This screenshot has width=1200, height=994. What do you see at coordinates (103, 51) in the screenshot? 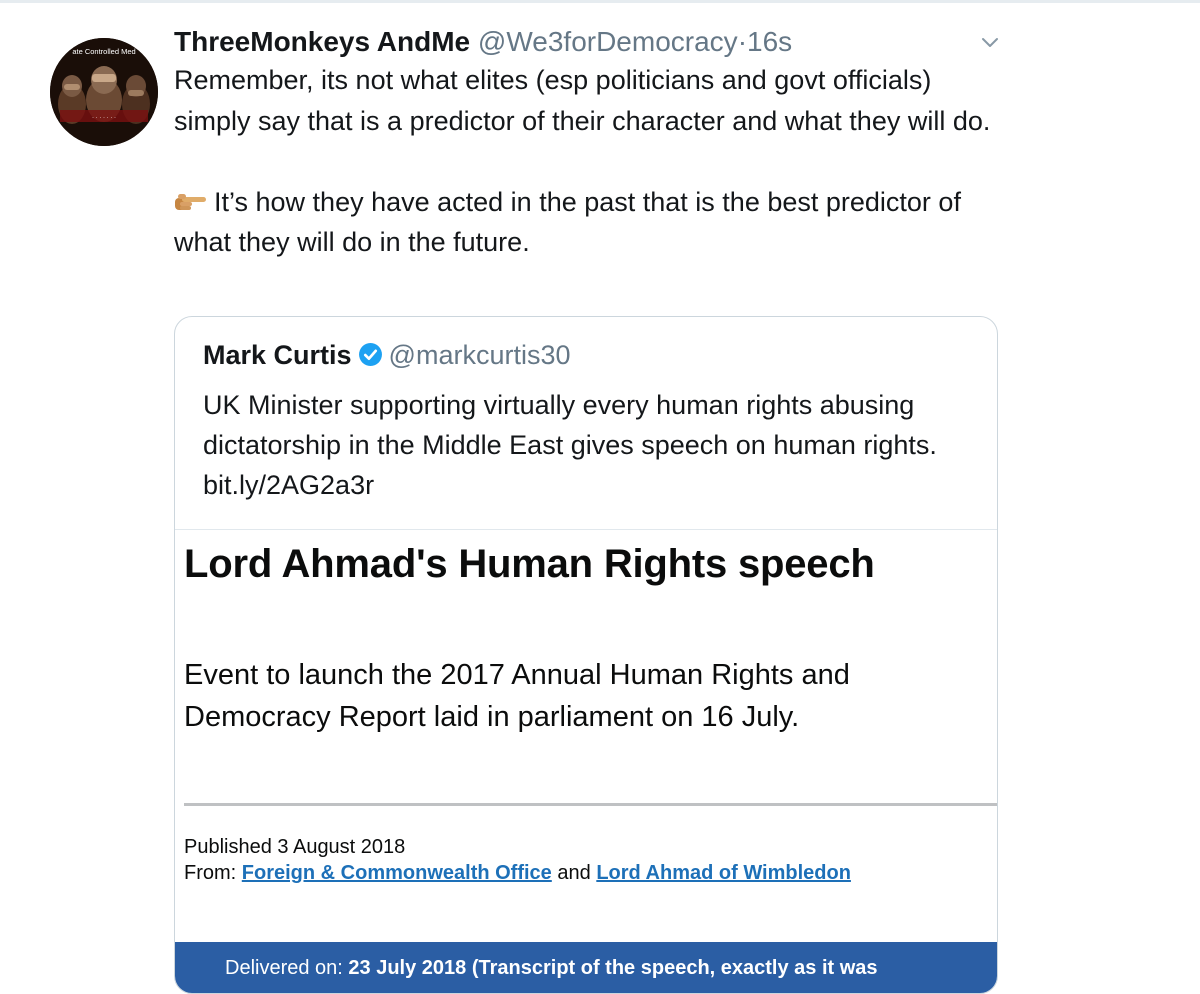
I see `avatar-caption: ate Controlled Med` at bounding box center [103, 51].